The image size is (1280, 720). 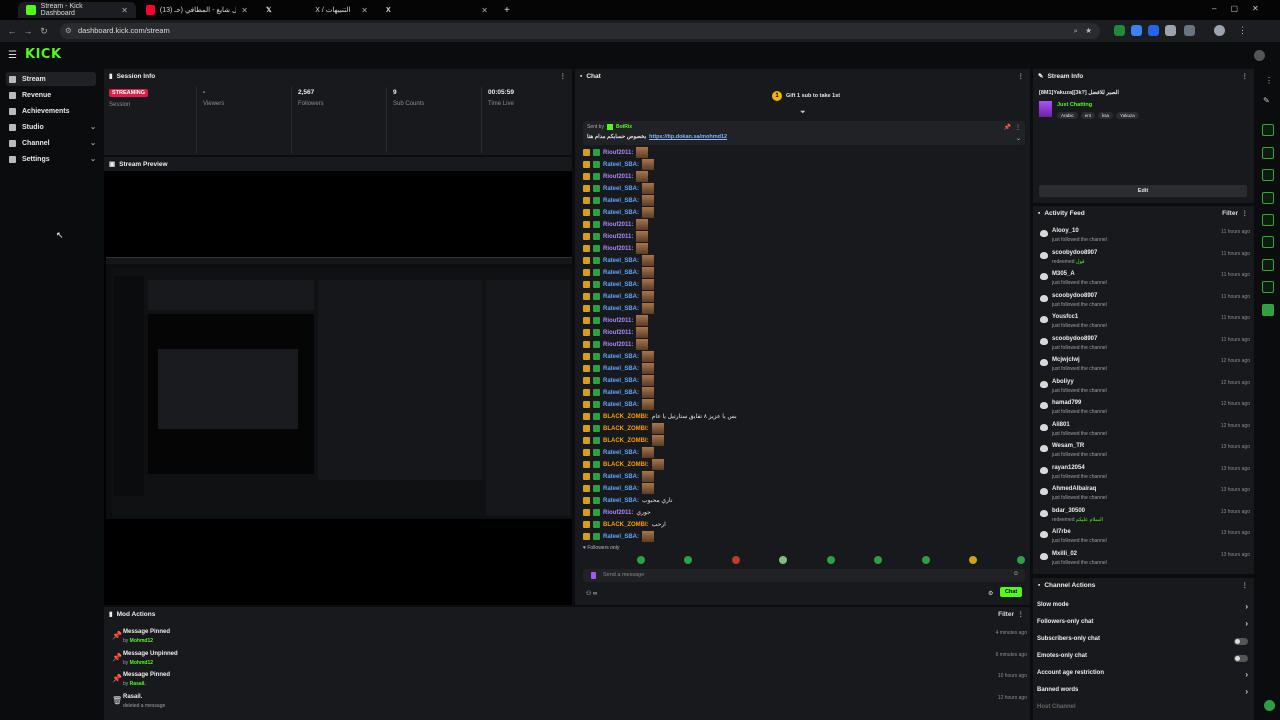 What do you see at coordinates (138, 684) in the screenshot?
I see `moderator-name: Rasail.` at bounding box center [138, 684].